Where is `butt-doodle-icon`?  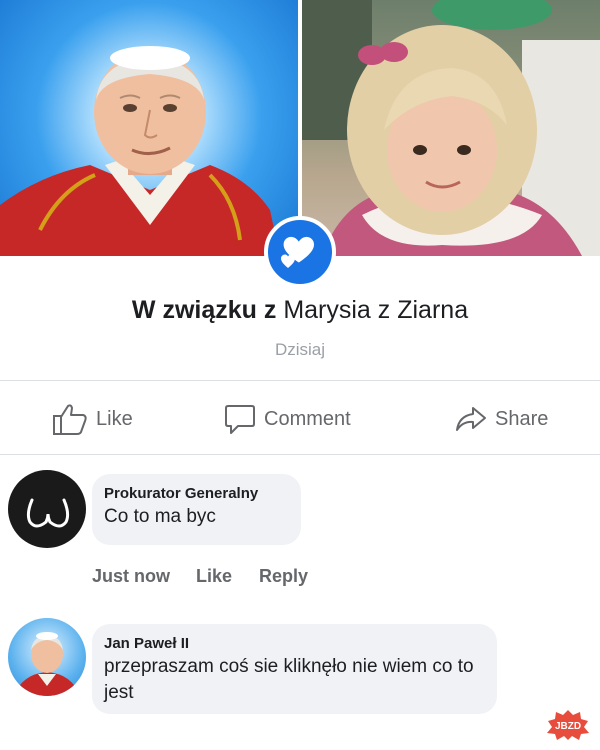
butt-doodle-icon is located at coordinates (48, 513).